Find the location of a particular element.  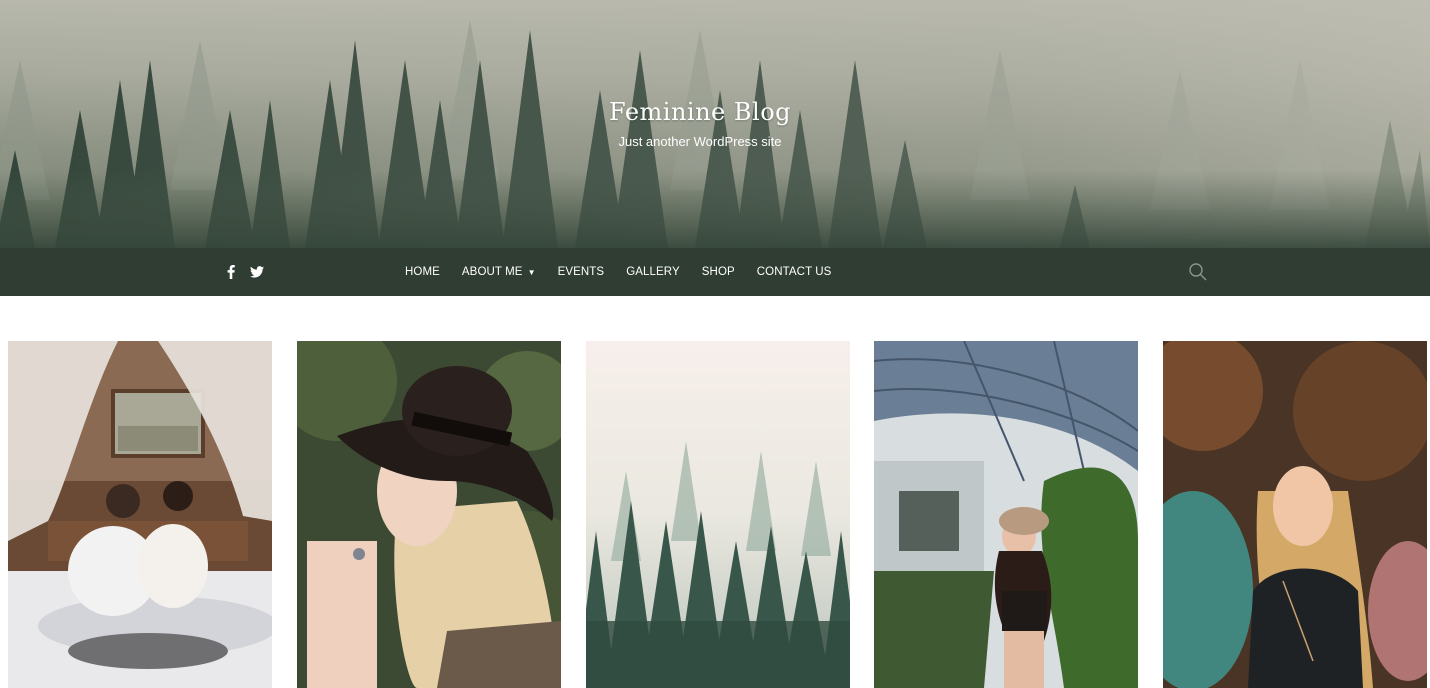

menu-item-label: HOME is located at coordinates (422, 272).